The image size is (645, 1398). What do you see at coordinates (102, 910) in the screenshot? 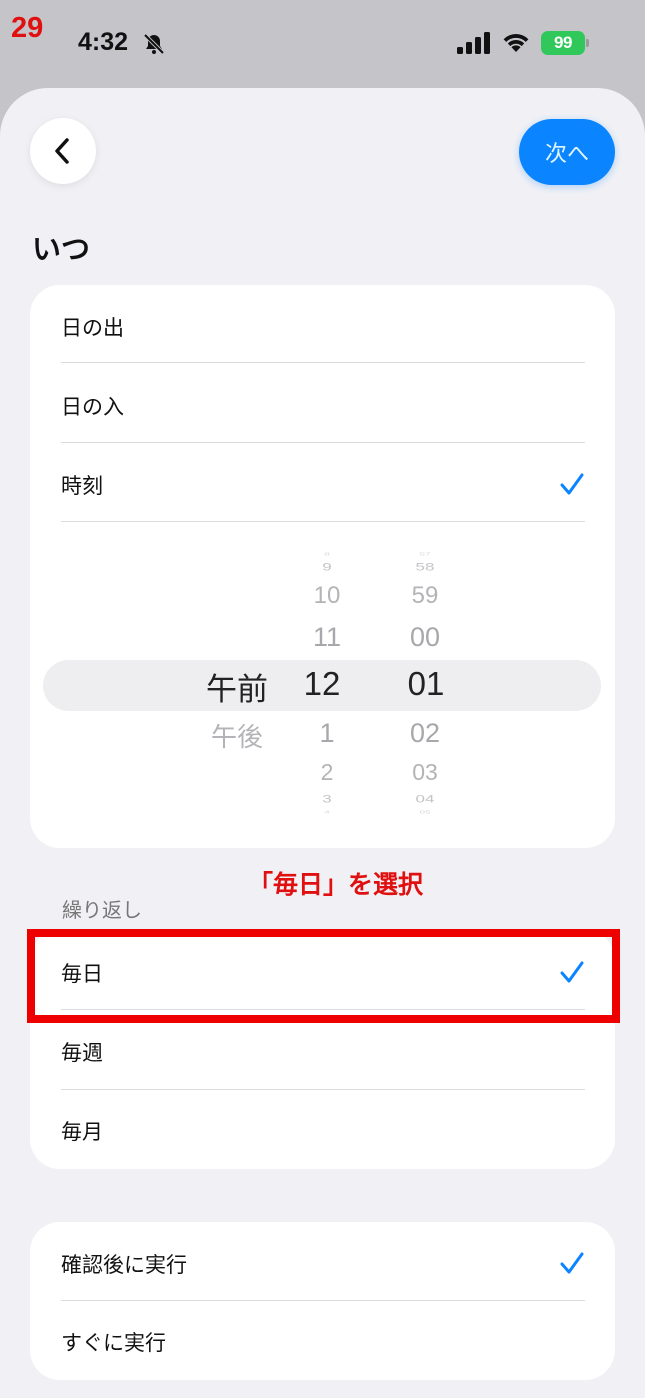
I see `repeat-label: 繰り返し` at bounding box center [102, 910].